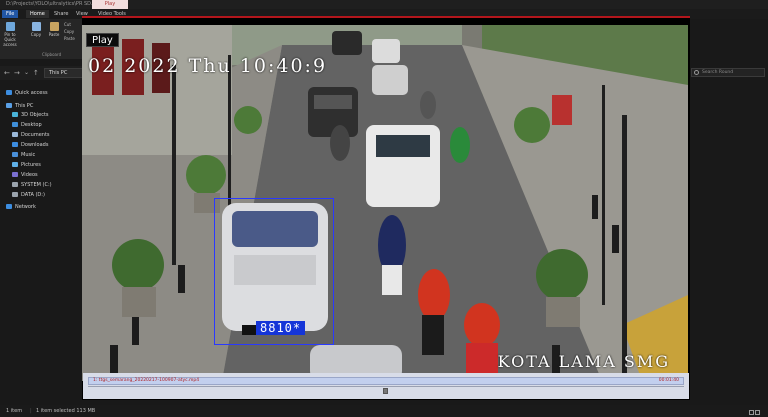 This screenshot has width=768, height=417. What do you see at coordinates (36, 34) in the screenshot?
I see `copy-label: Copy` at bounding box center [36, 34].